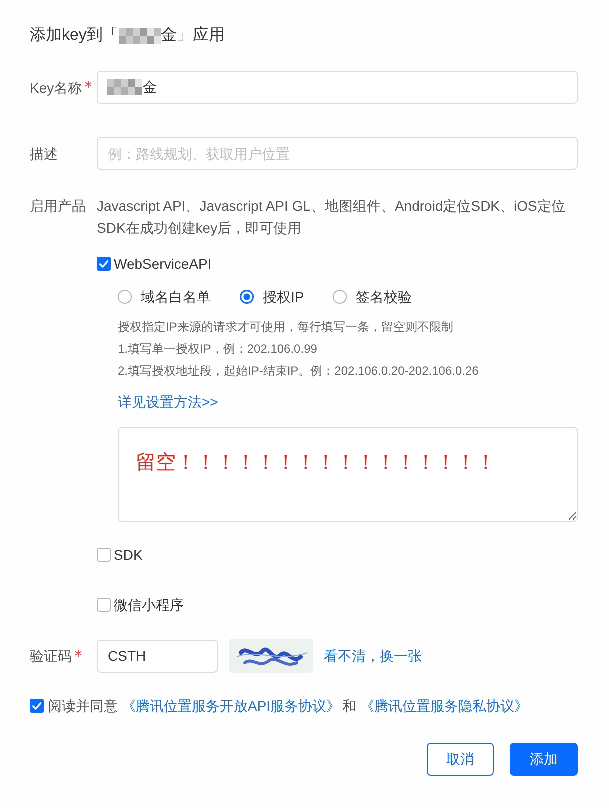 This screenshot has width=609, height=808. I want to click on setup-guide-link: 详见设置方法>>, so click(168, 402).